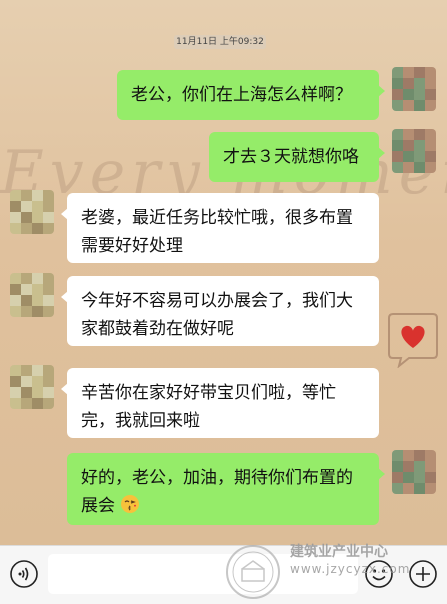 This screenshot has height=604, width=447. What do you see at coordinates (241, 95) in the screenshot?
I see `message-text: 老公，你们在上海怎么样啊？` at bounding box center [241, 95].